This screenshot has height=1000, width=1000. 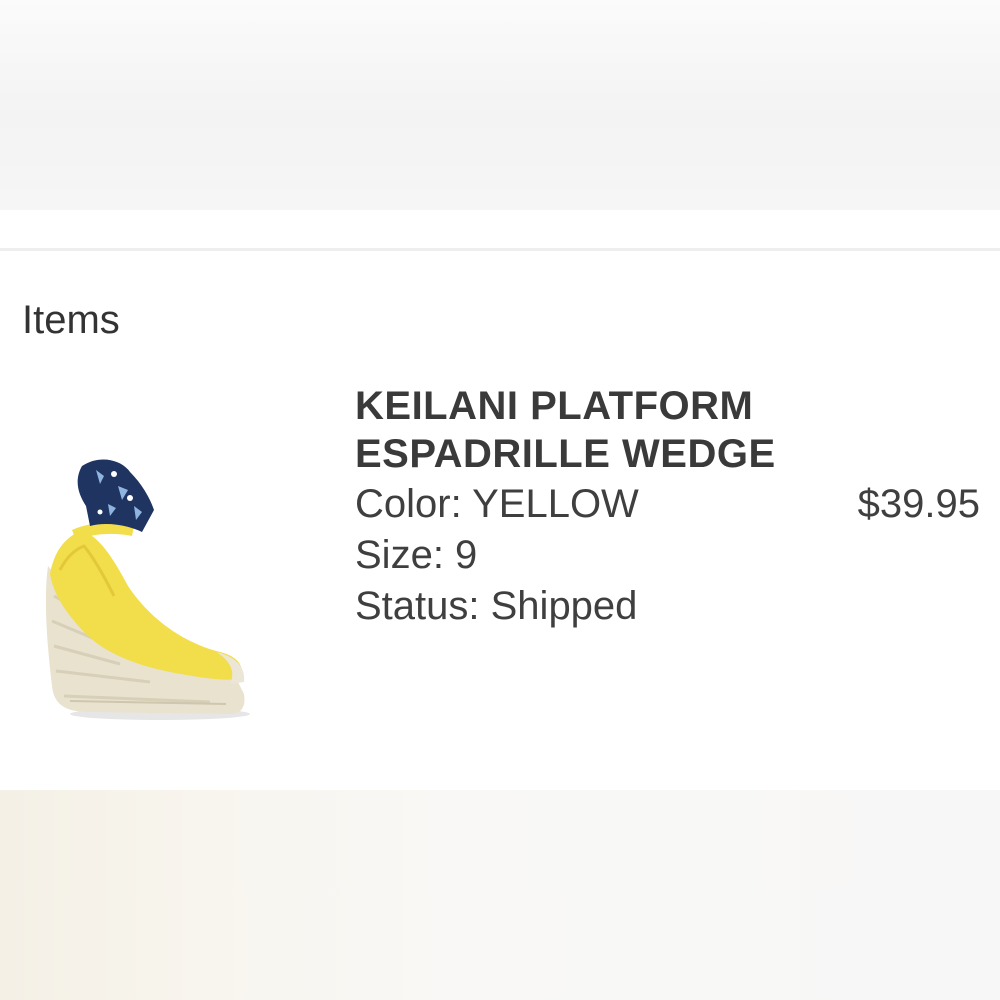 I want to click on order-status: Status: Shipped, so click(x=496, y=606).